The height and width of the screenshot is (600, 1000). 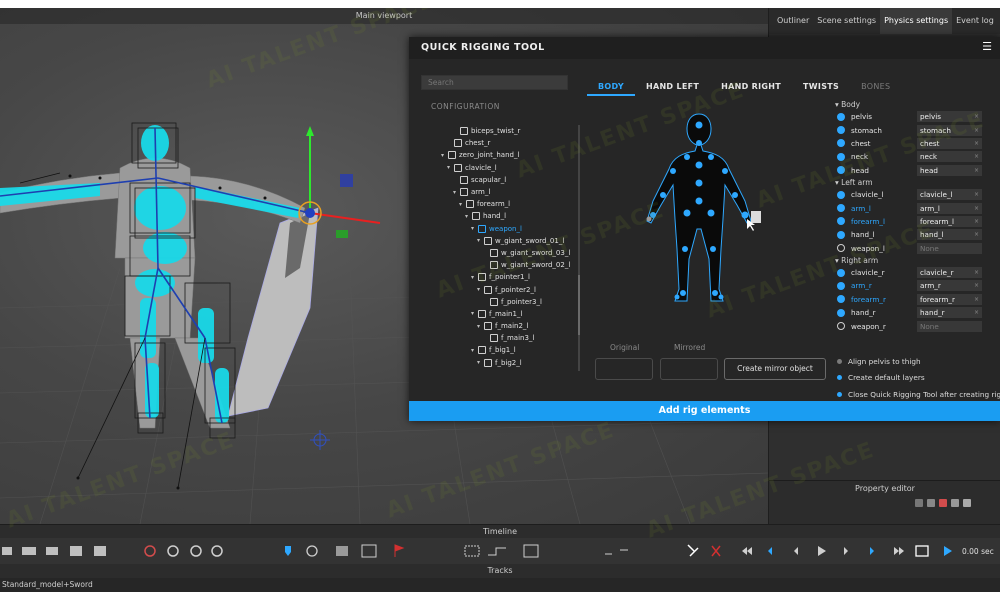 What do you see at coordinates (949, 170) in the screenshot?
I see `bone-mapping-field: head ×` at bounding box center [949, 170].